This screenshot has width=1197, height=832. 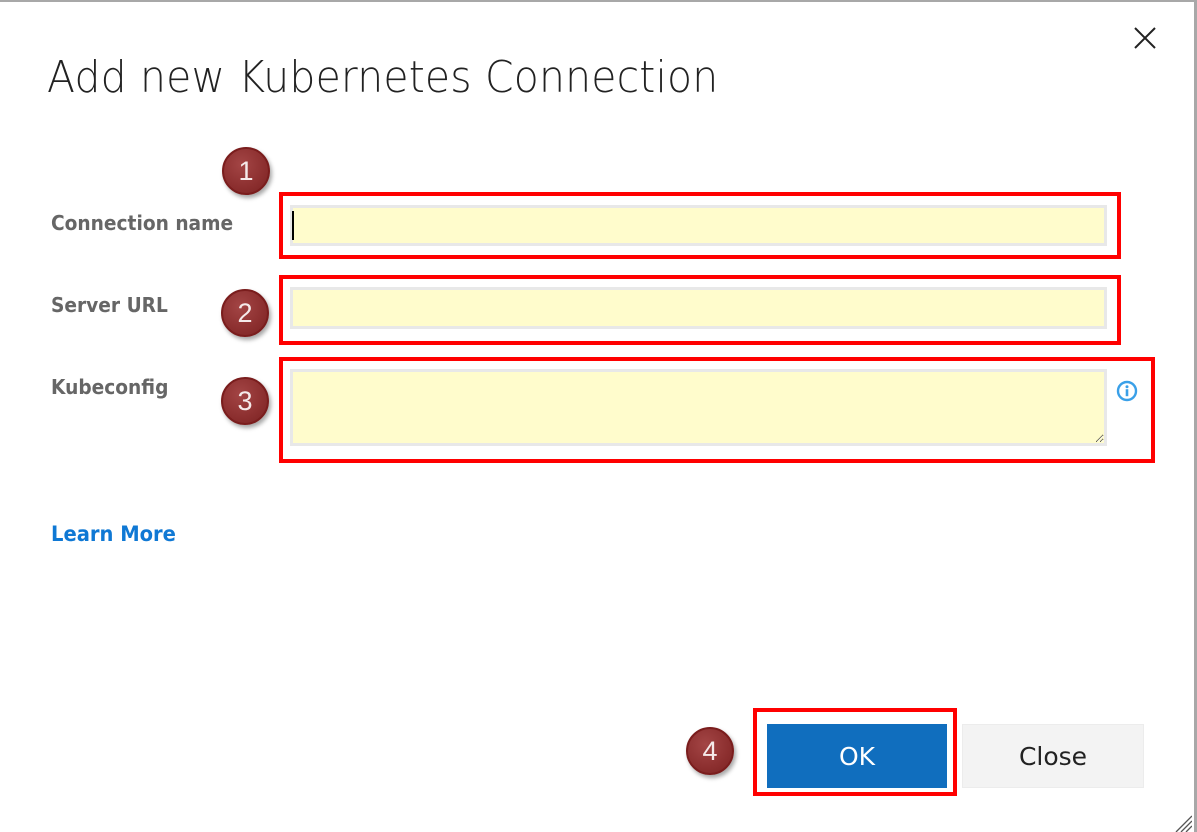 What do you see at coordinates (246, 171) in the screenshot?
I see `step-badge-1: 1` at bounding box center [246, 171].